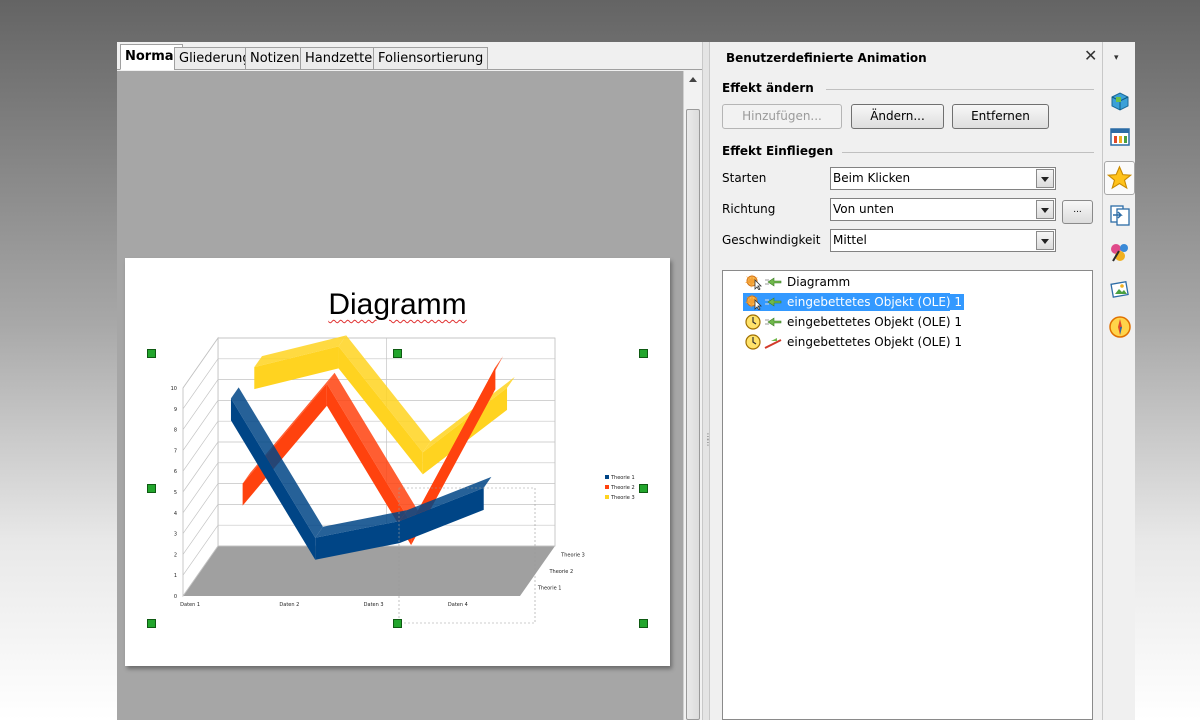  What do you see at coordinates (622, 498) in the screenshot?
I see `legend-label: Theorie 3` at bounding box center [622, 498].